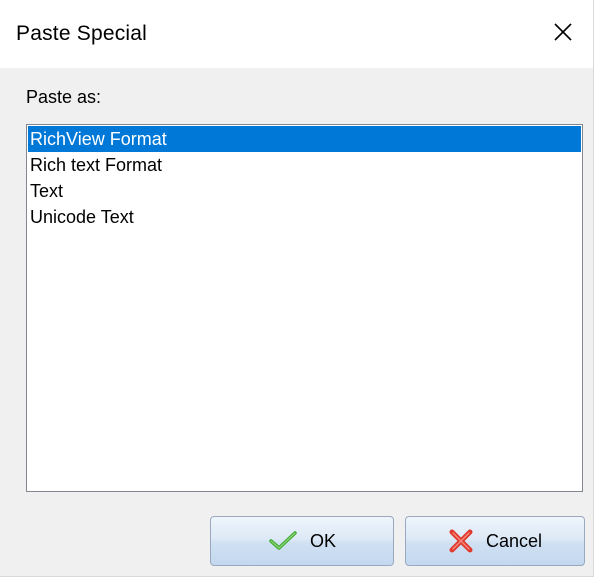  I want to click on paste-as-label: Paste as:, so click(64, 97).